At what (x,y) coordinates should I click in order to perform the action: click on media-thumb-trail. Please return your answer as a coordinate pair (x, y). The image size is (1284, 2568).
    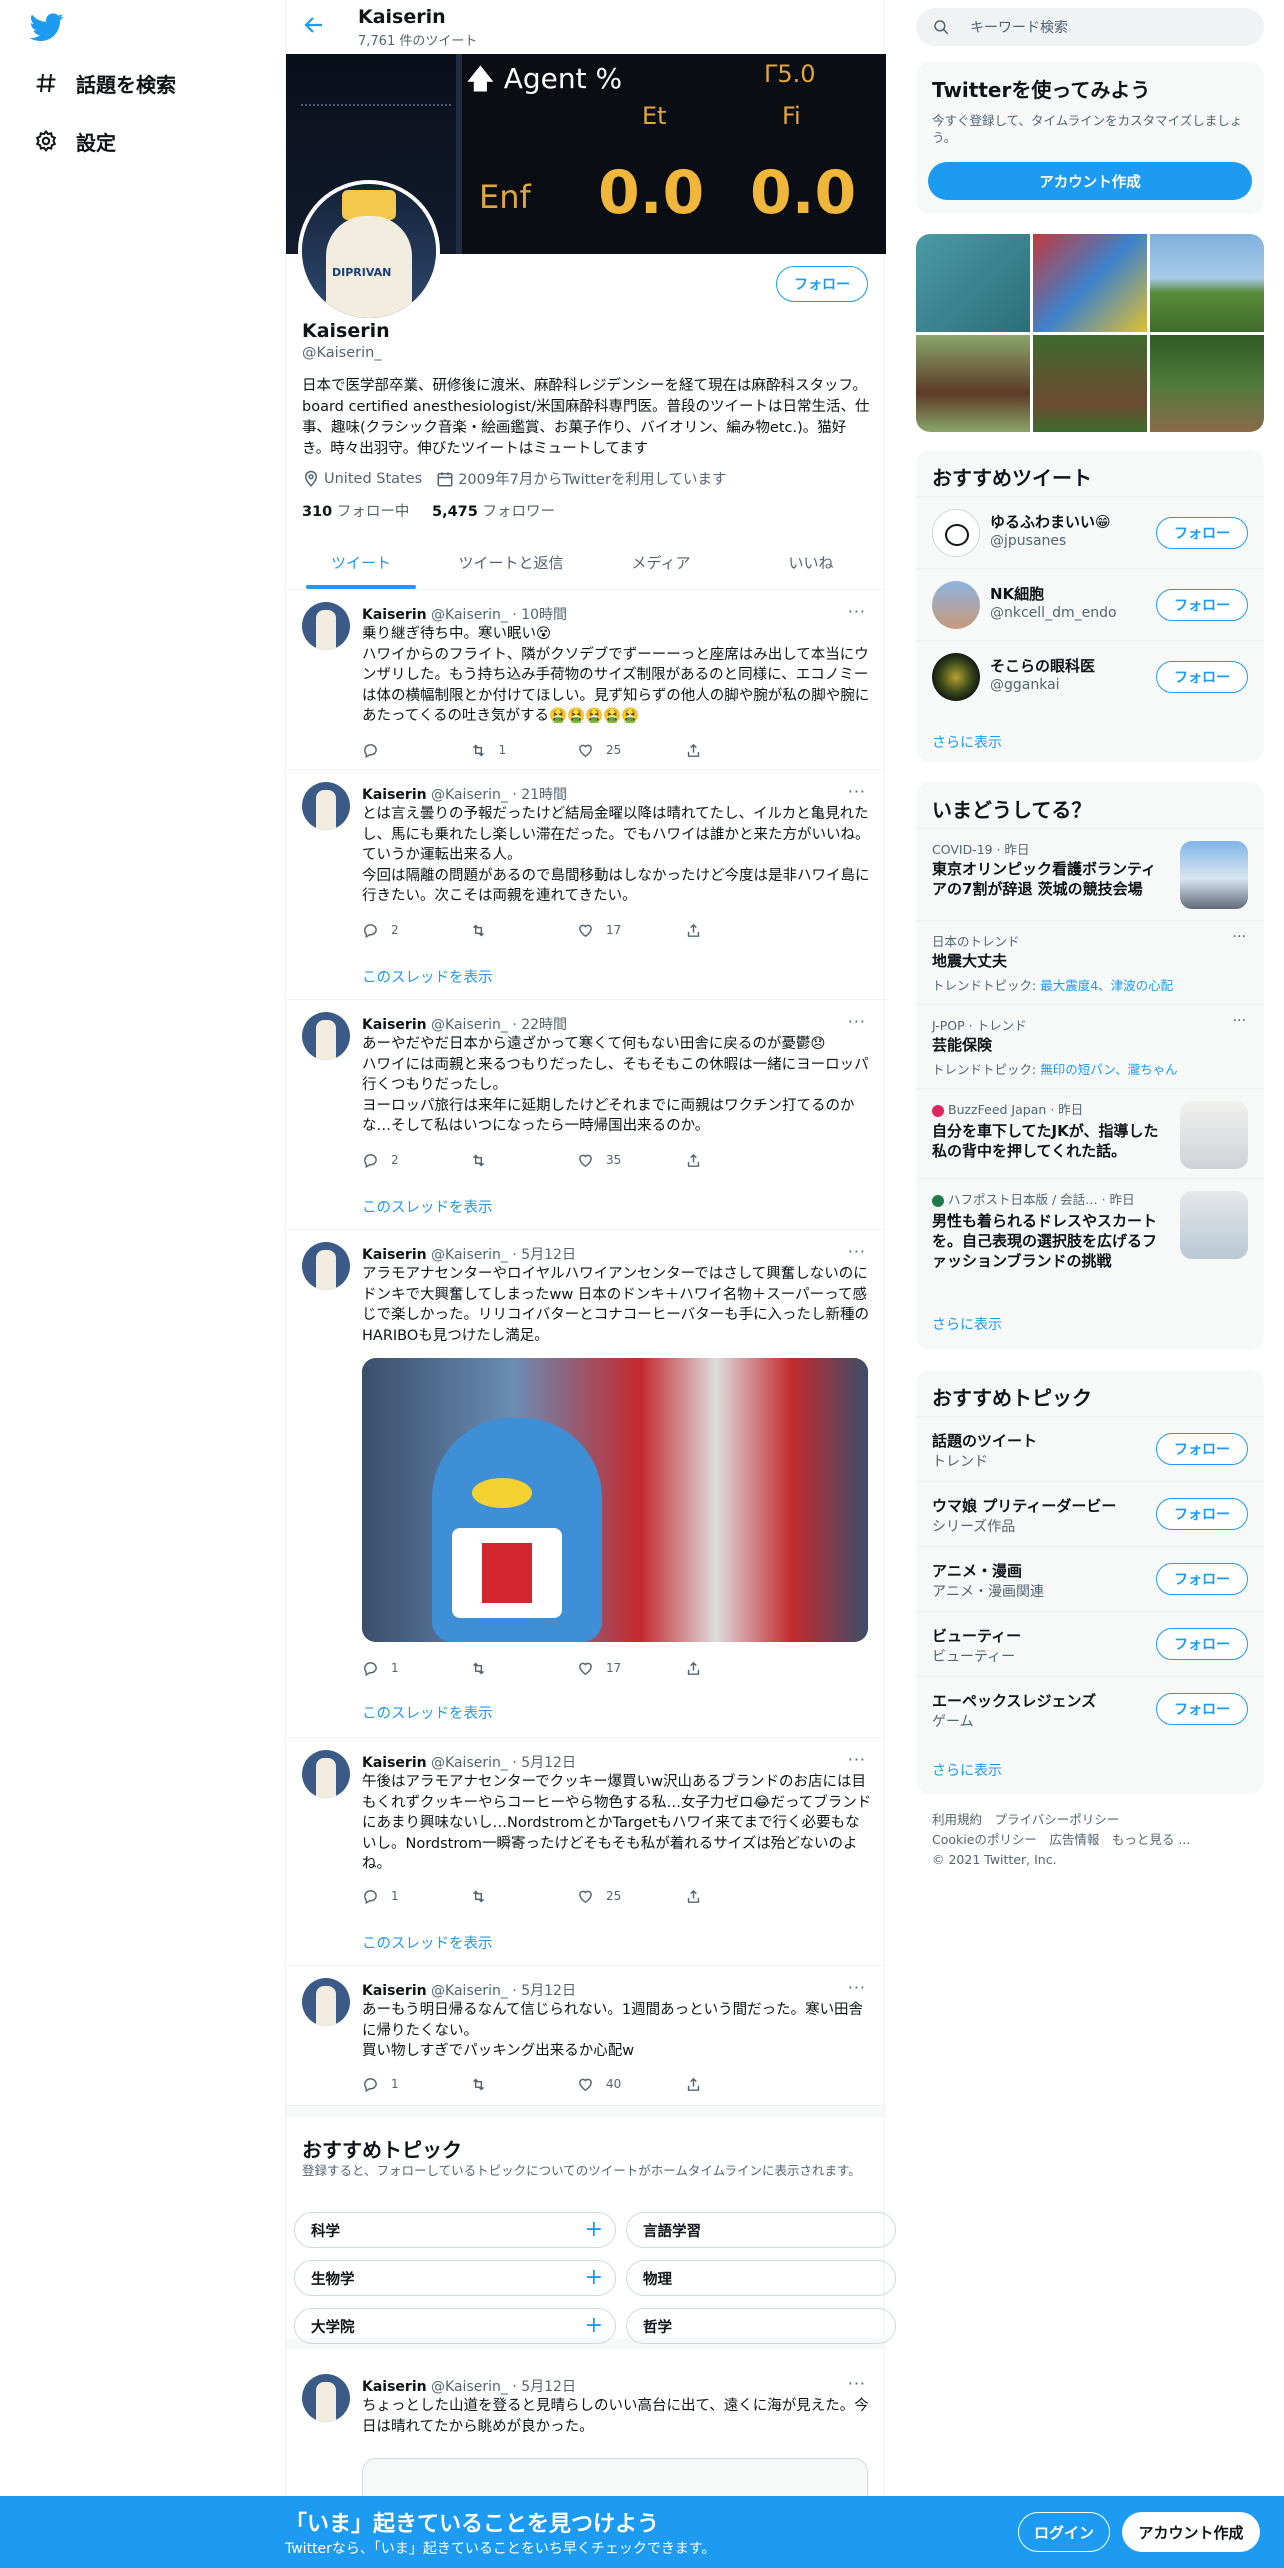
    Looking at the image, I should click on (1090, 383).